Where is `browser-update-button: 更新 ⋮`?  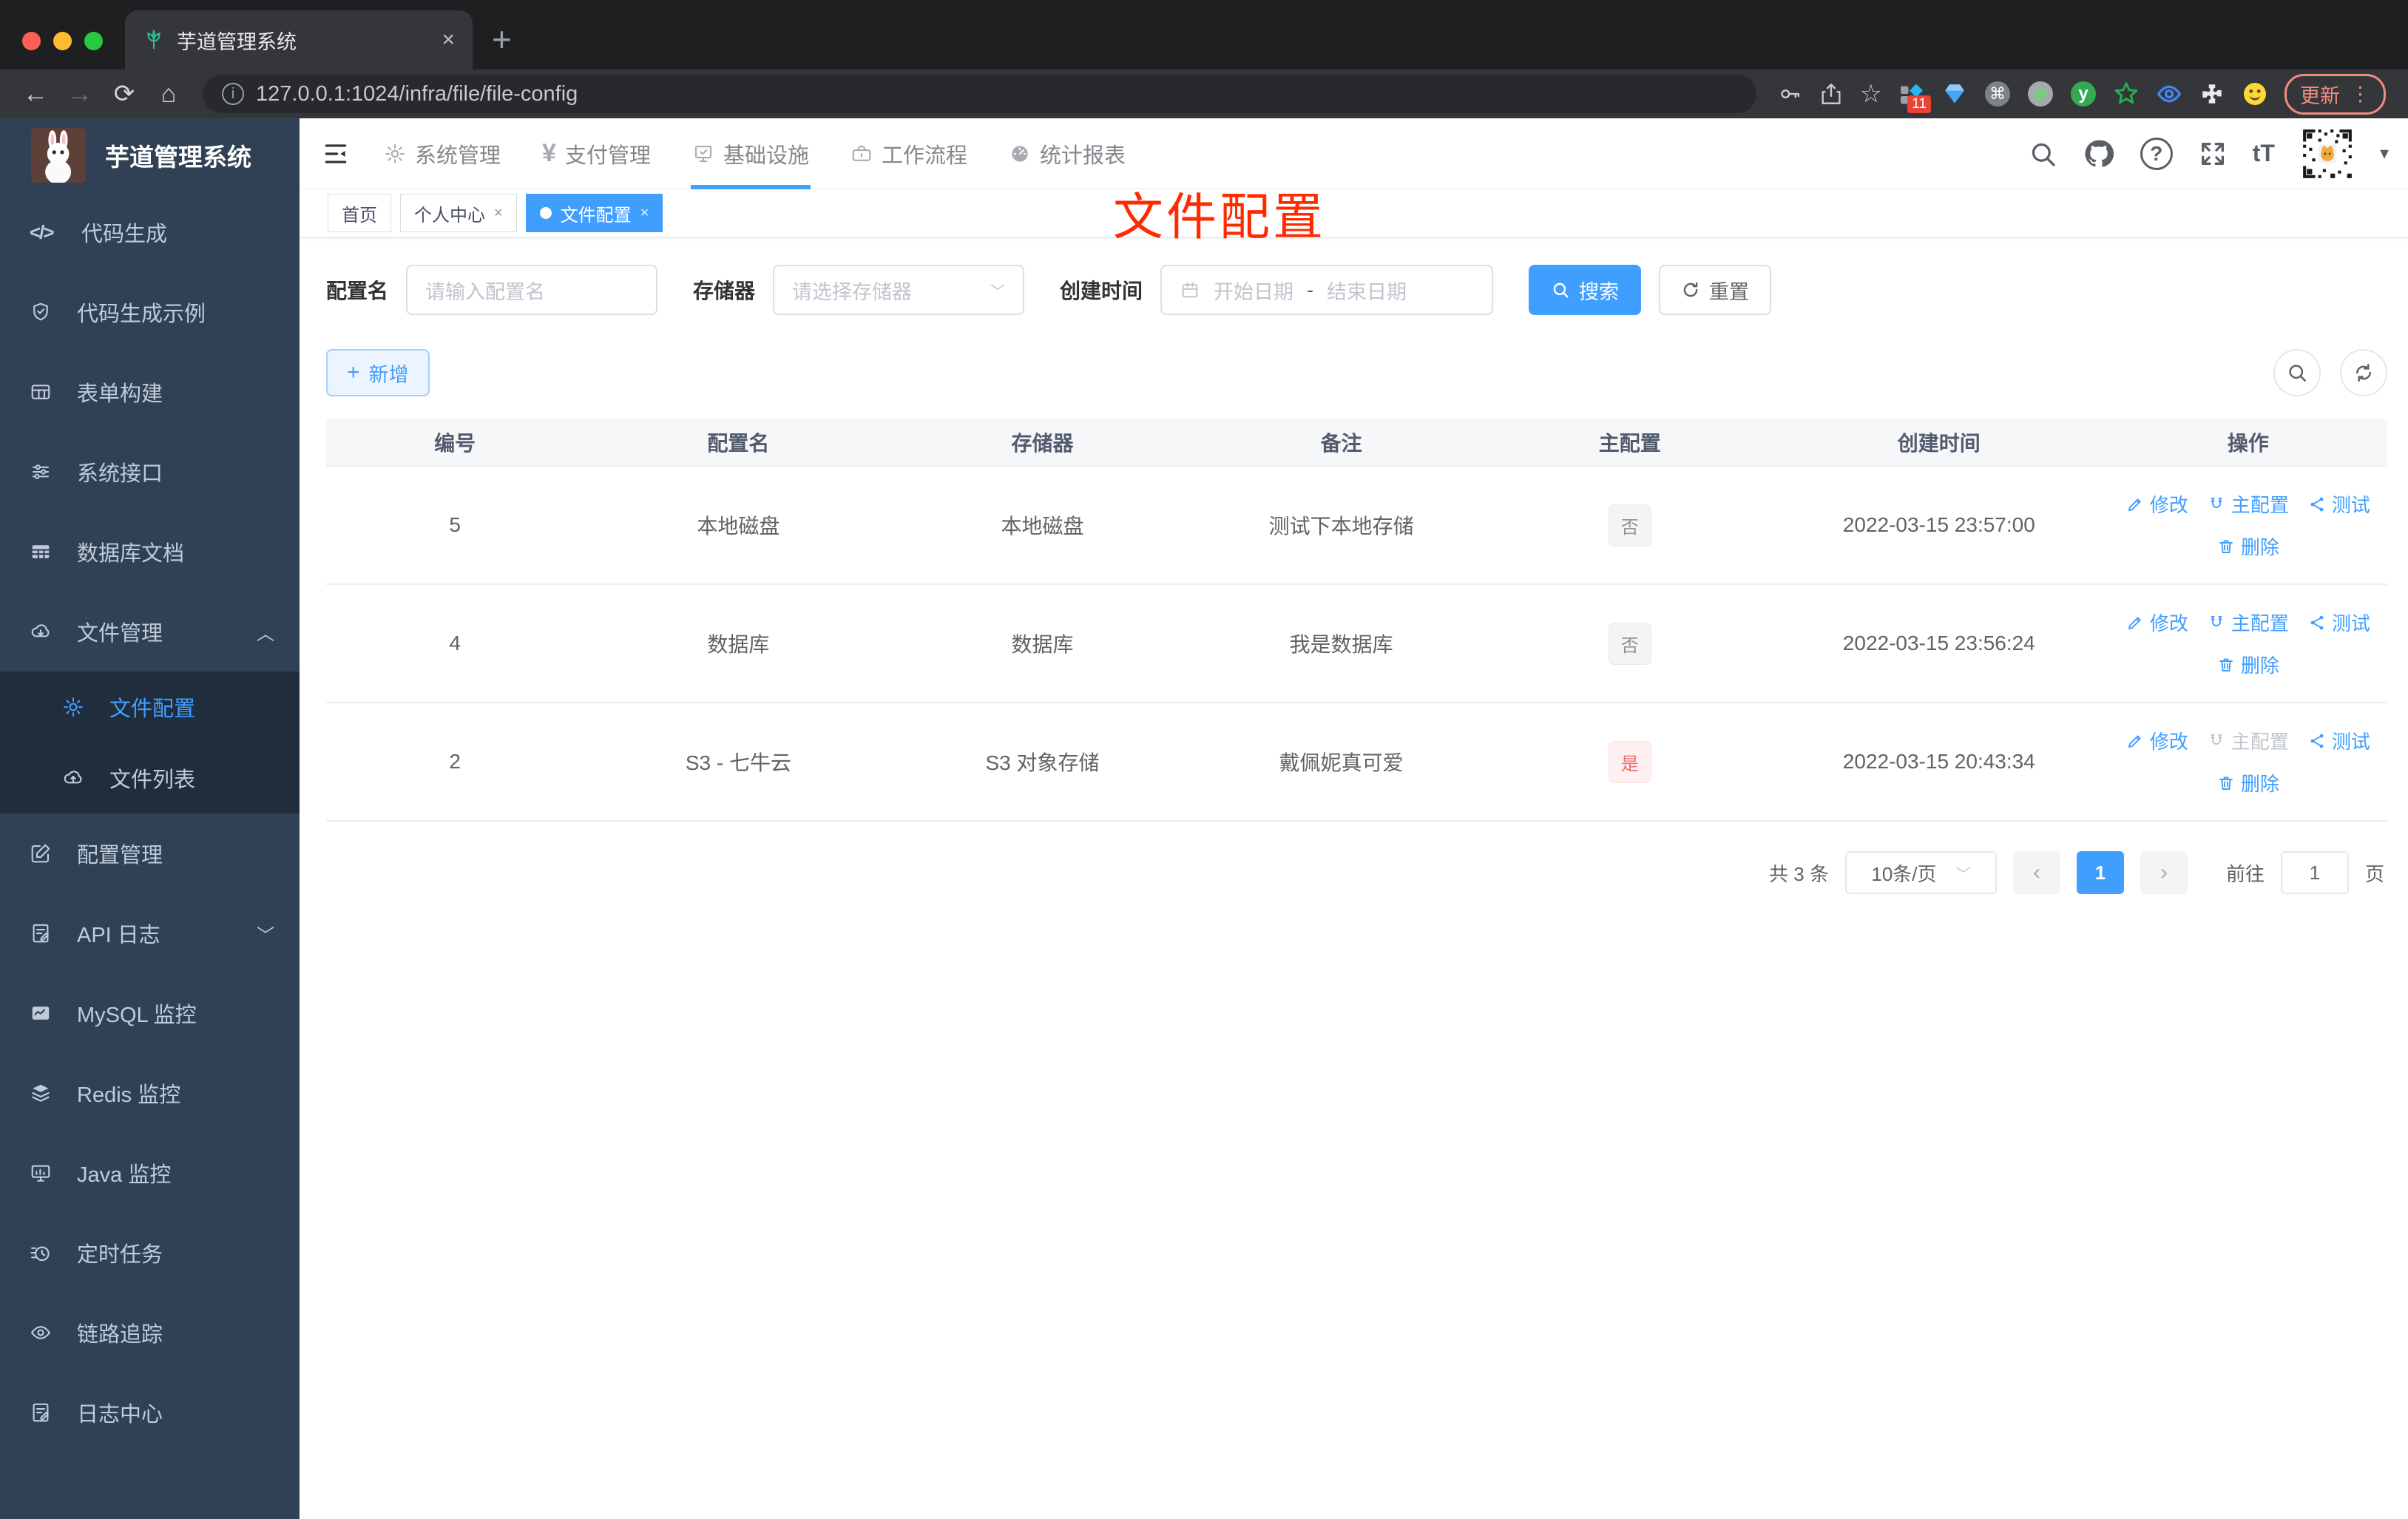 browser-update-button: 更新 ⋮ is located at coordinates (2335, 94).